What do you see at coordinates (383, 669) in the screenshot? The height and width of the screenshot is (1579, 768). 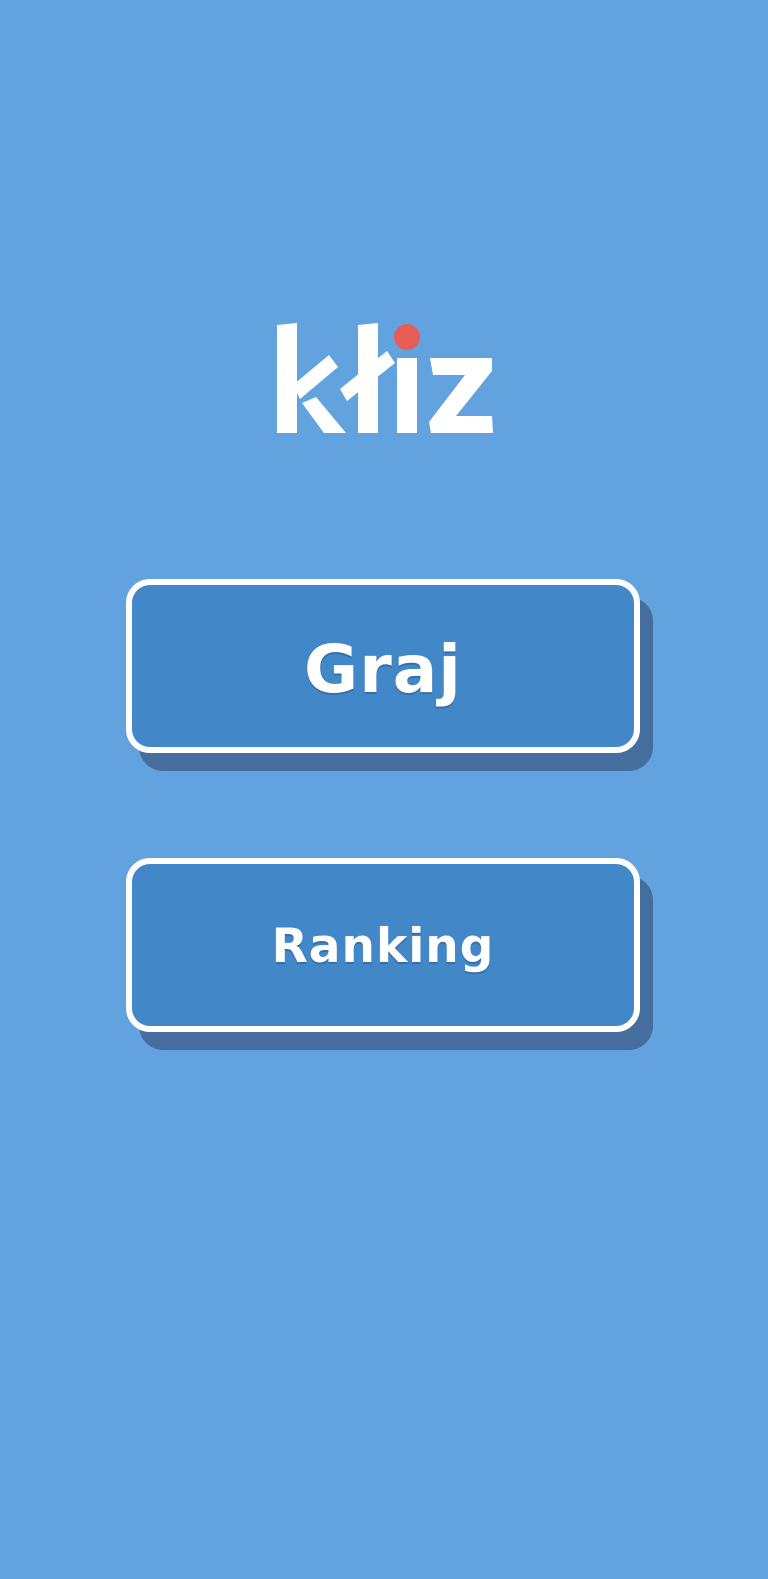 I see `play-button-label: Graj` at bounding box center [383, 669].